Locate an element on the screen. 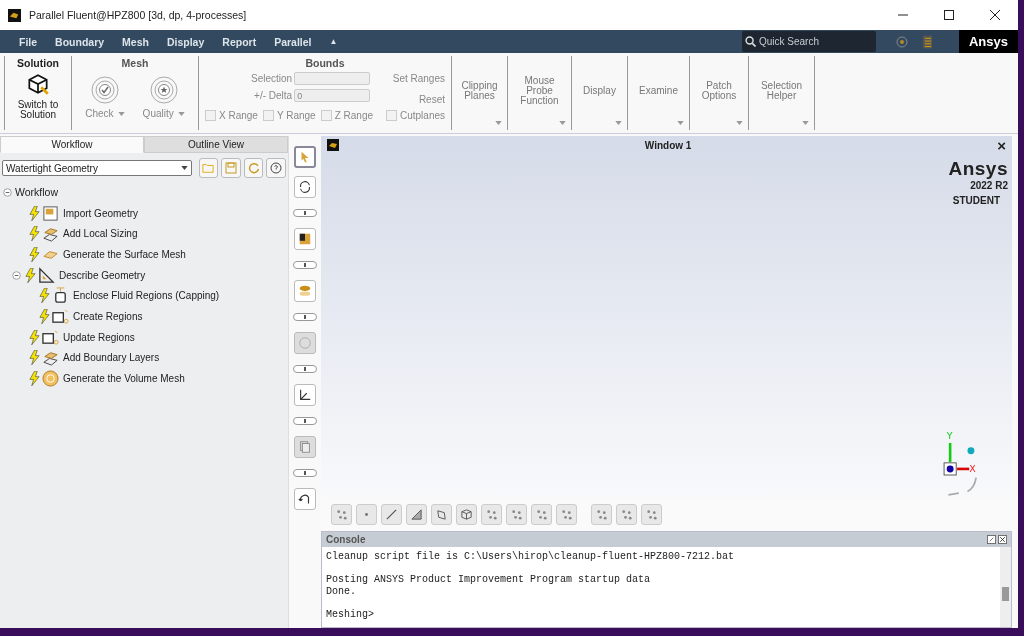  notes-icon is located at coordinates (927, 41).